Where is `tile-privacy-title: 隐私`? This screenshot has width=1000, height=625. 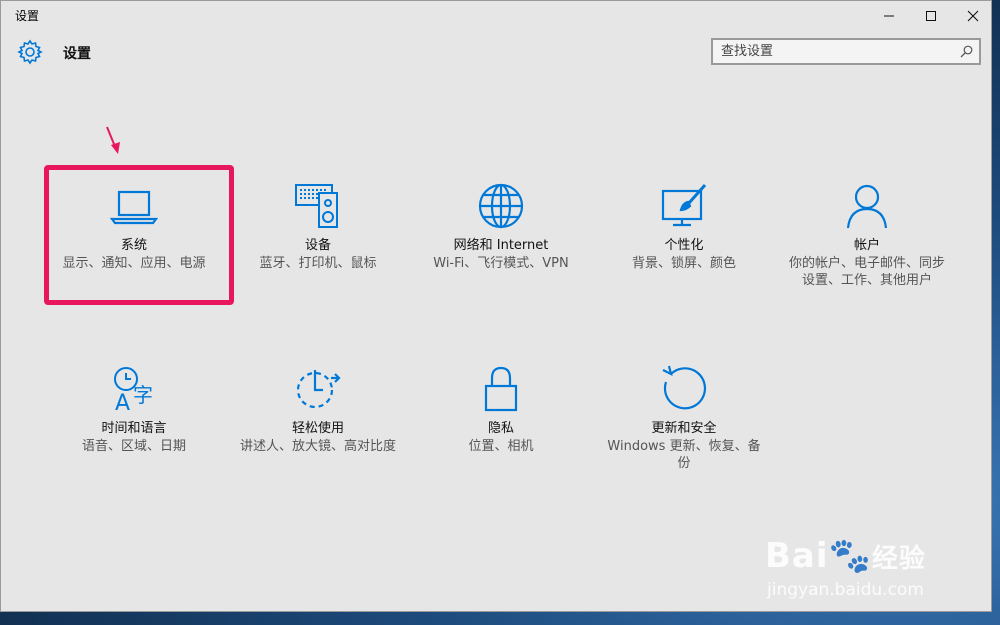
tile-privacy-title: 隐私 is located at coordinates (500, 428).